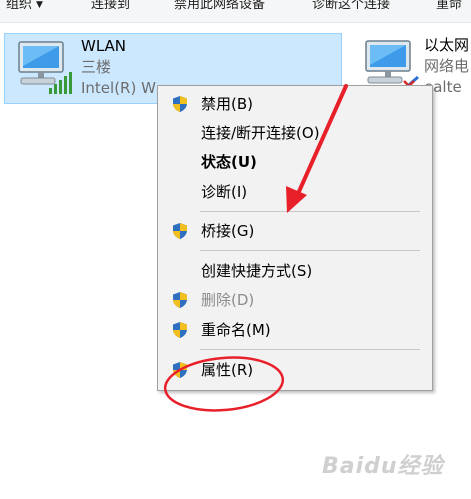 This screenshot has width=471, height=499. Describe the element at coordinates (351, 6) in the screenshot. I see `diagnose-button: 诊断这个连接` at that location.